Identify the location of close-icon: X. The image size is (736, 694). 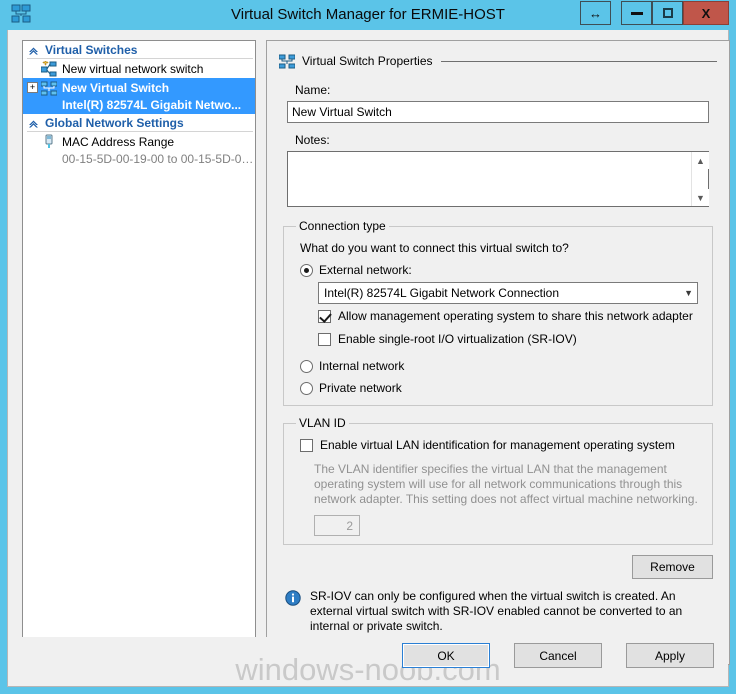
(706, 13).